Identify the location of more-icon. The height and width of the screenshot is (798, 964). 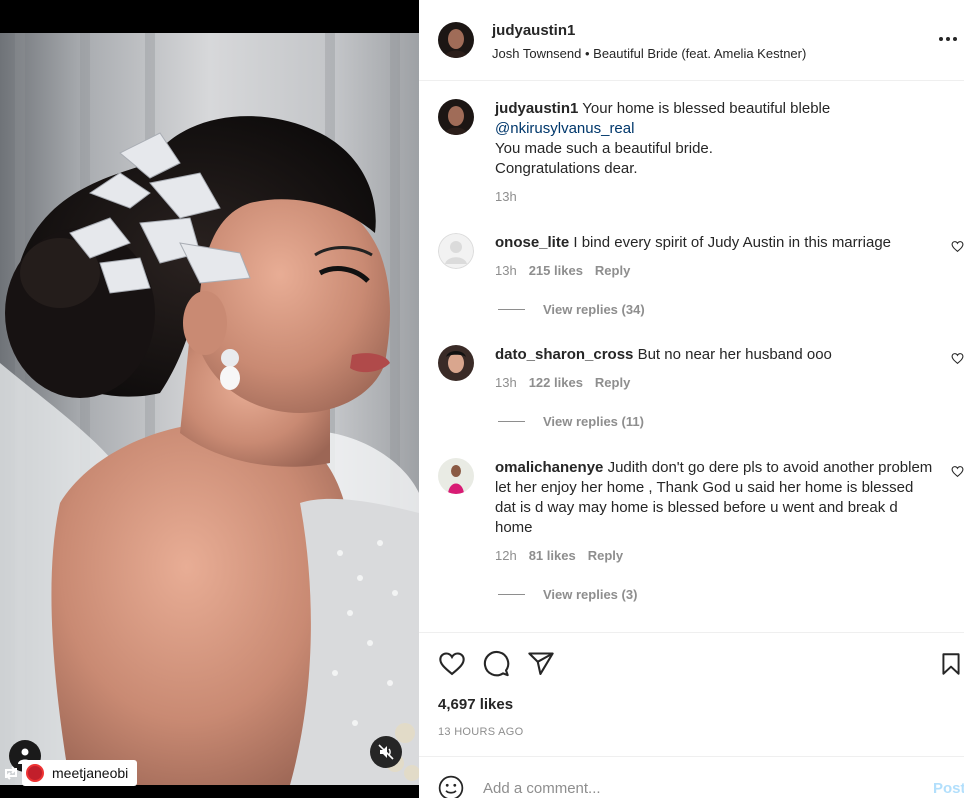
(948, 39).